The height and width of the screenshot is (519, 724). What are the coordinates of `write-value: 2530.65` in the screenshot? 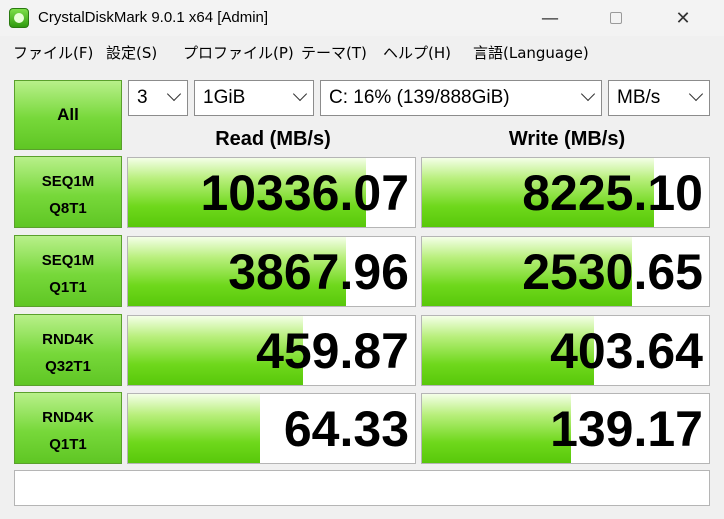 It's located at (612, 272).